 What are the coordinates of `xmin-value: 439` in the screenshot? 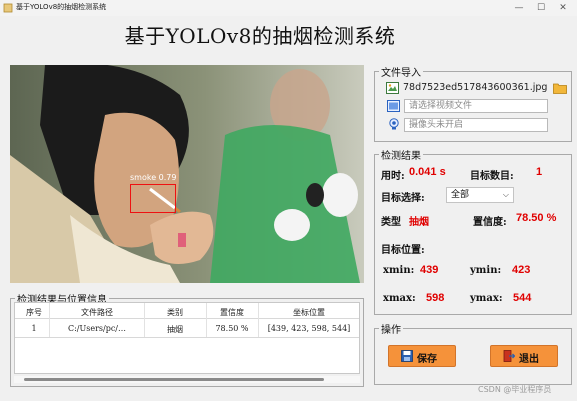 It's located at (429, 270).